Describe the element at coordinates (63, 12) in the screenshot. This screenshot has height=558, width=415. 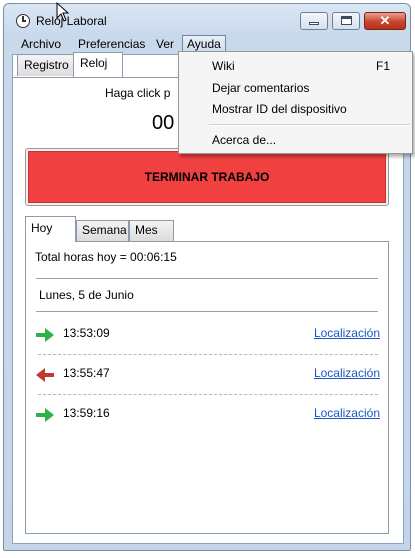
I see `mouse-cursor-icon` at that location.